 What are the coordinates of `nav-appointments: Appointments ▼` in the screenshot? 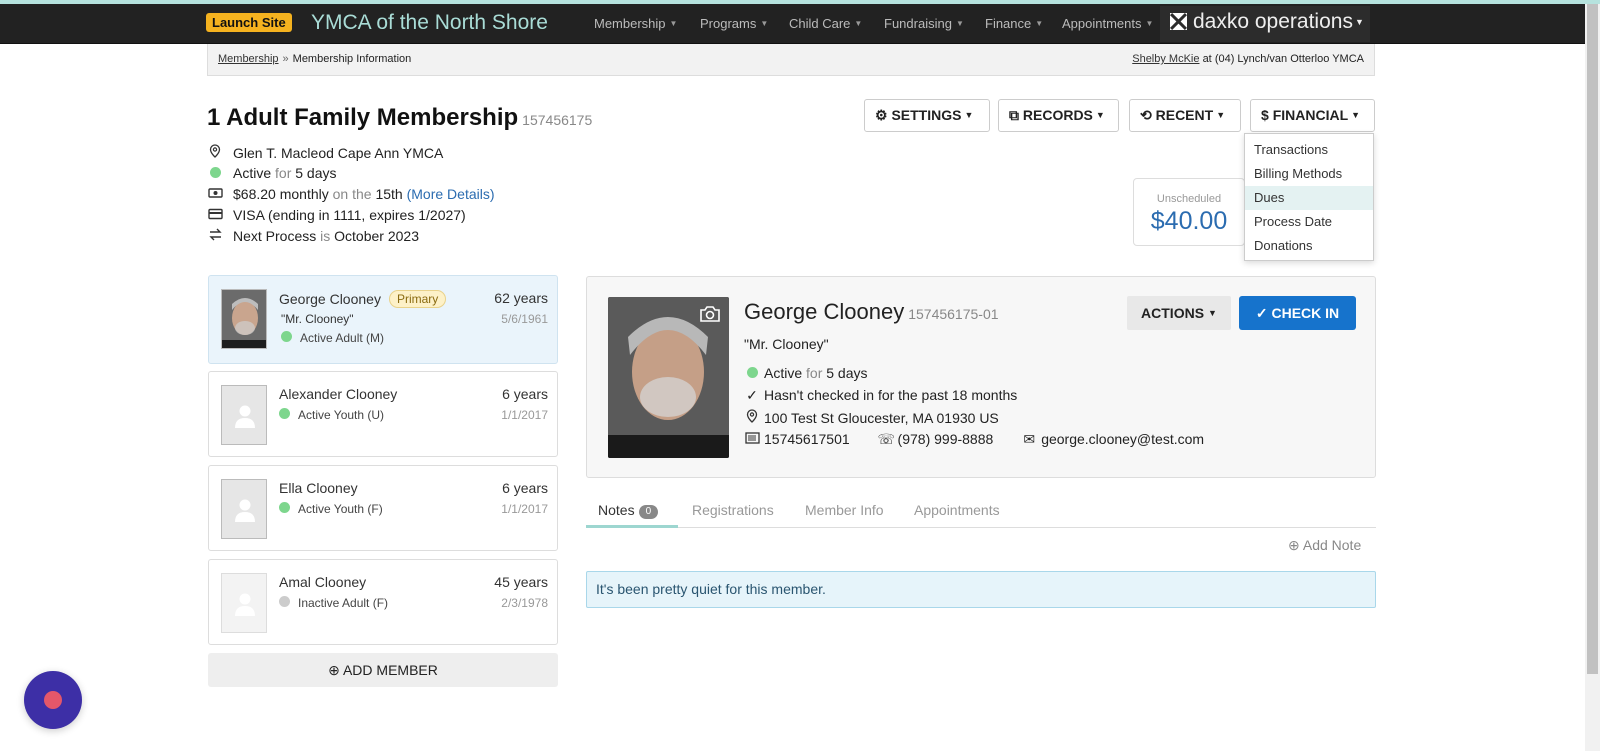 It's located at (1107, 24).